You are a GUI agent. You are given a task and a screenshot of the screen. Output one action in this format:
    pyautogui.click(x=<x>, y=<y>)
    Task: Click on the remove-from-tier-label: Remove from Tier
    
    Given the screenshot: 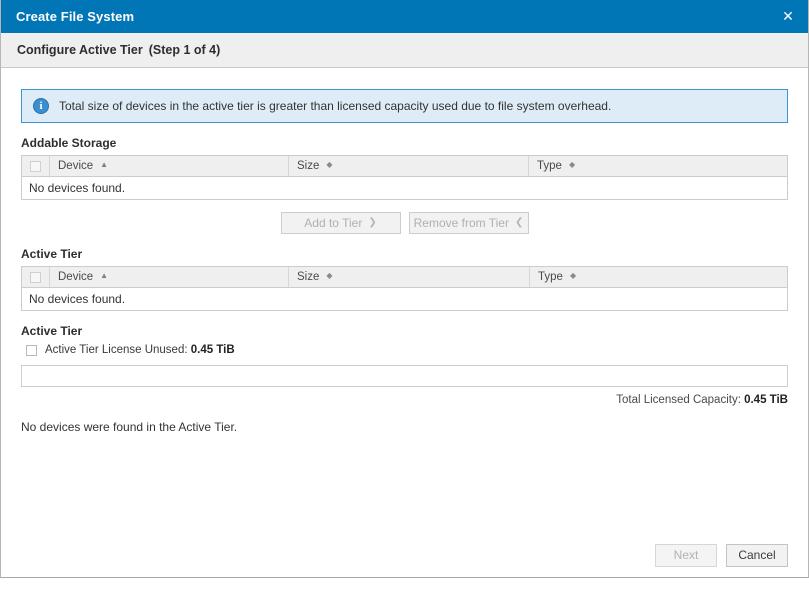 What is the action you would take?
    pyautogui.click(x=461, y=223)
    